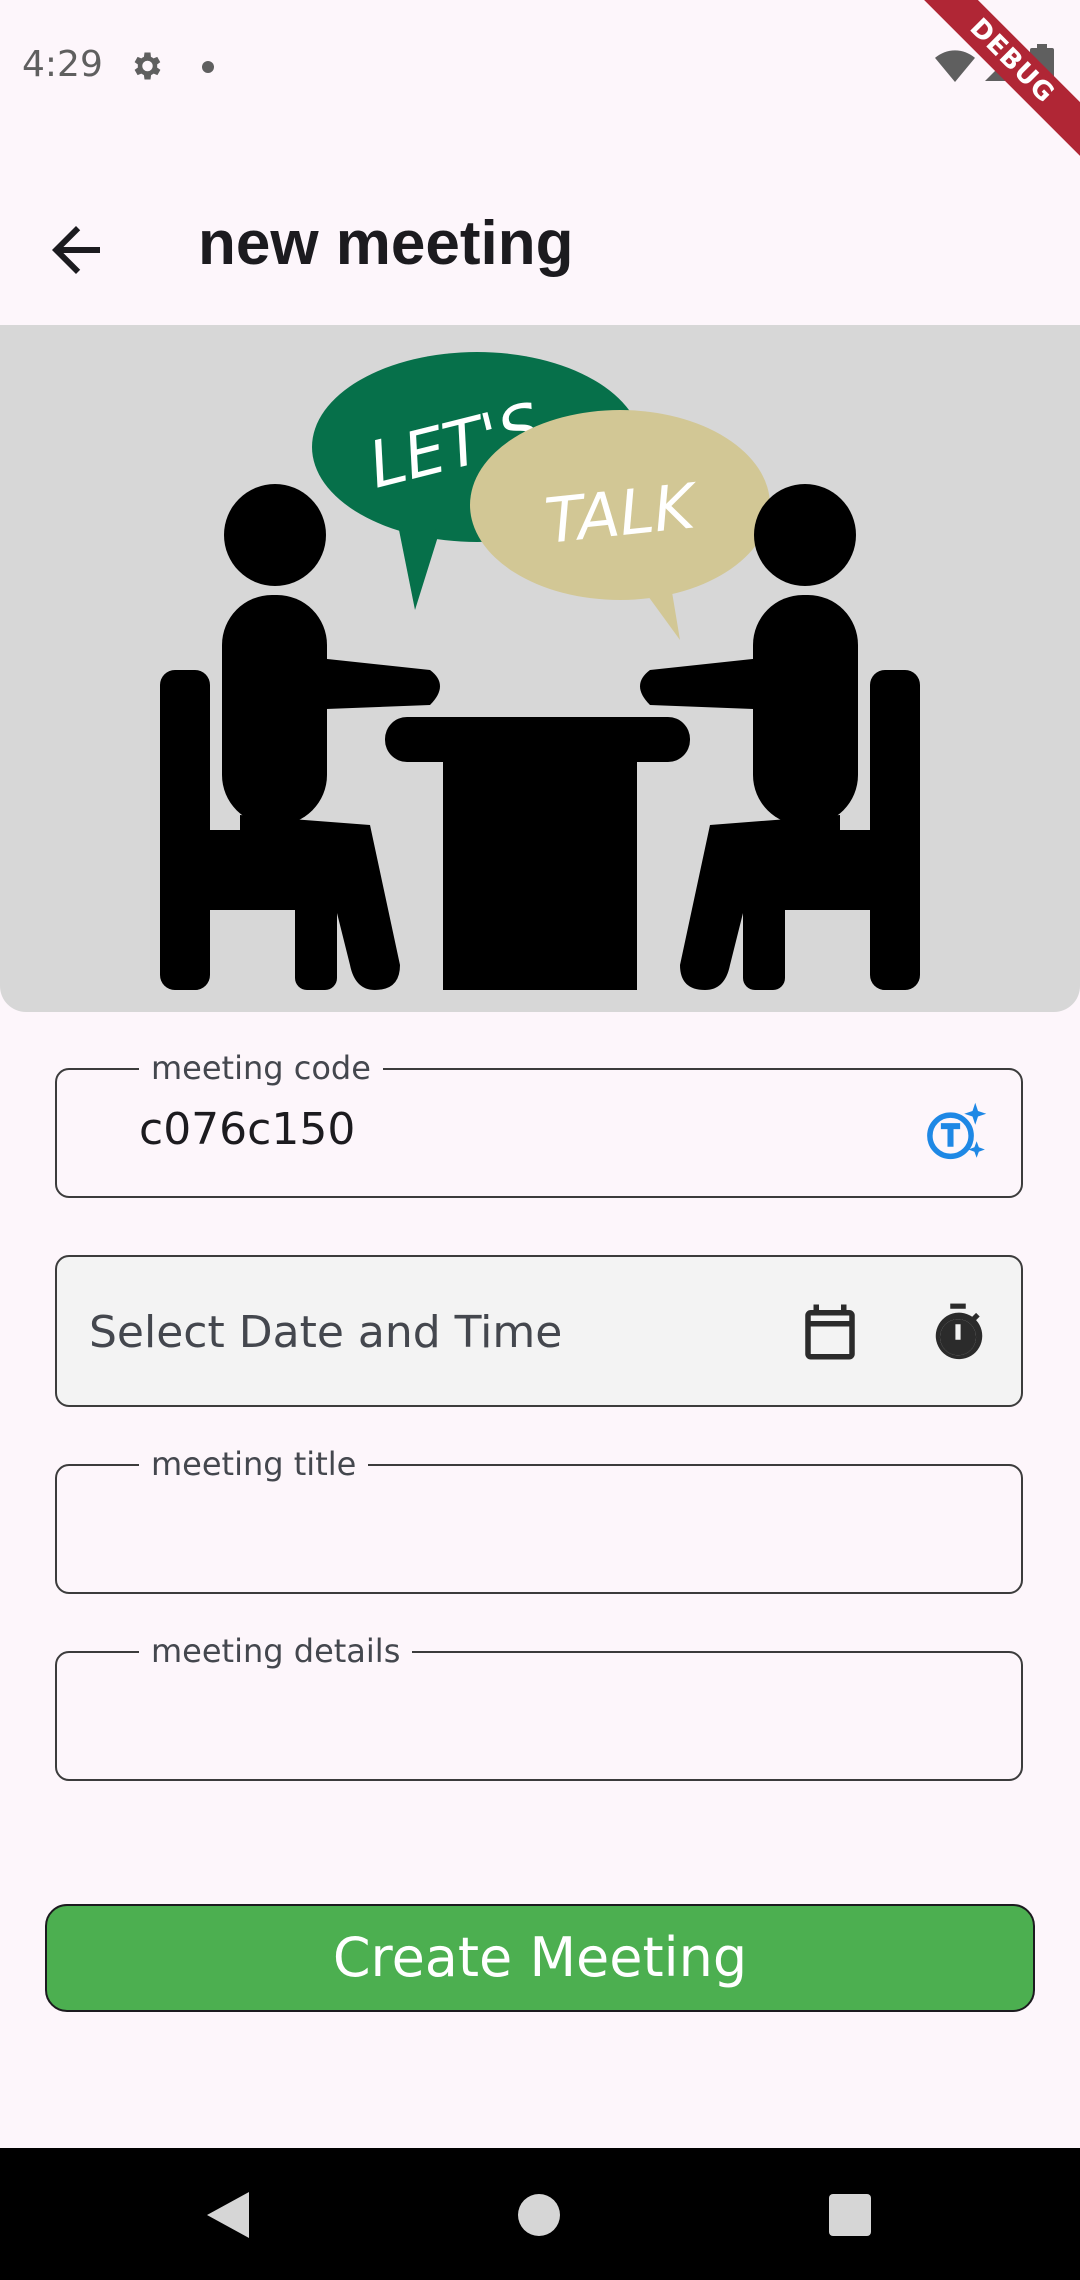 The image size is (1080, 2280). I want to click on table, so click(537, 853).